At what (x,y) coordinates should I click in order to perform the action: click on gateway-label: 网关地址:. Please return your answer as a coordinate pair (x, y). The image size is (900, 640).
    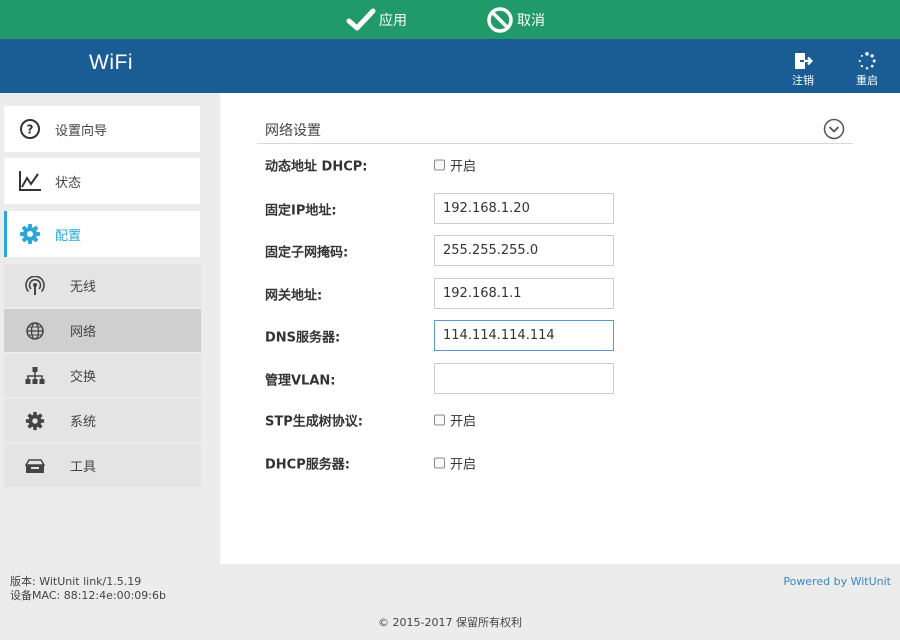
    Looking at the image, I should click on (294, 296).